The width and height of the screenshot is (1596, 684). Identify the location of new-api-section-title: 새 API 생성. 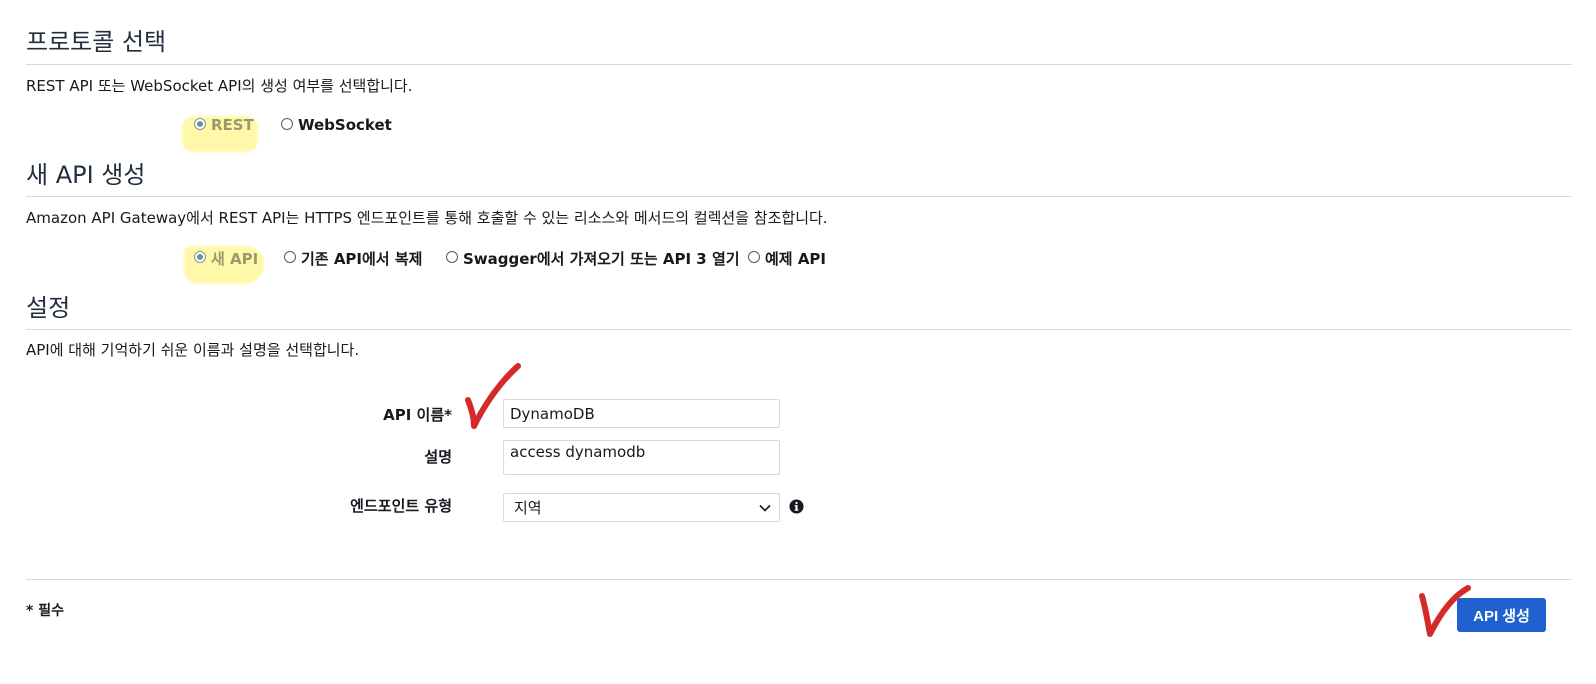
(86, 175).